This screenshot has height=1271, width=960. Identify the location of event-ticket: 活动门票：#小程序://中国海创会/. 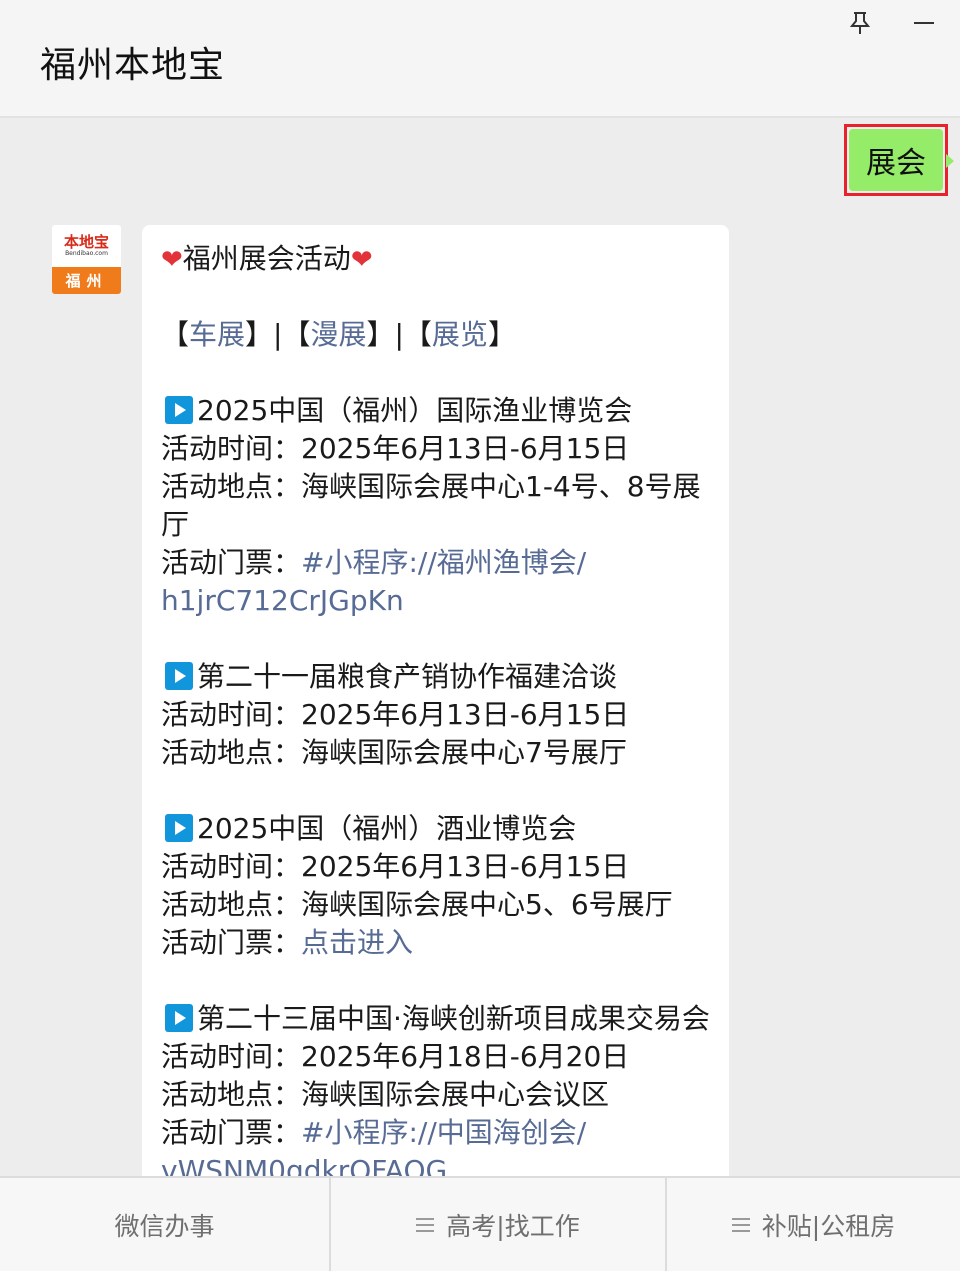
(441, 1133).